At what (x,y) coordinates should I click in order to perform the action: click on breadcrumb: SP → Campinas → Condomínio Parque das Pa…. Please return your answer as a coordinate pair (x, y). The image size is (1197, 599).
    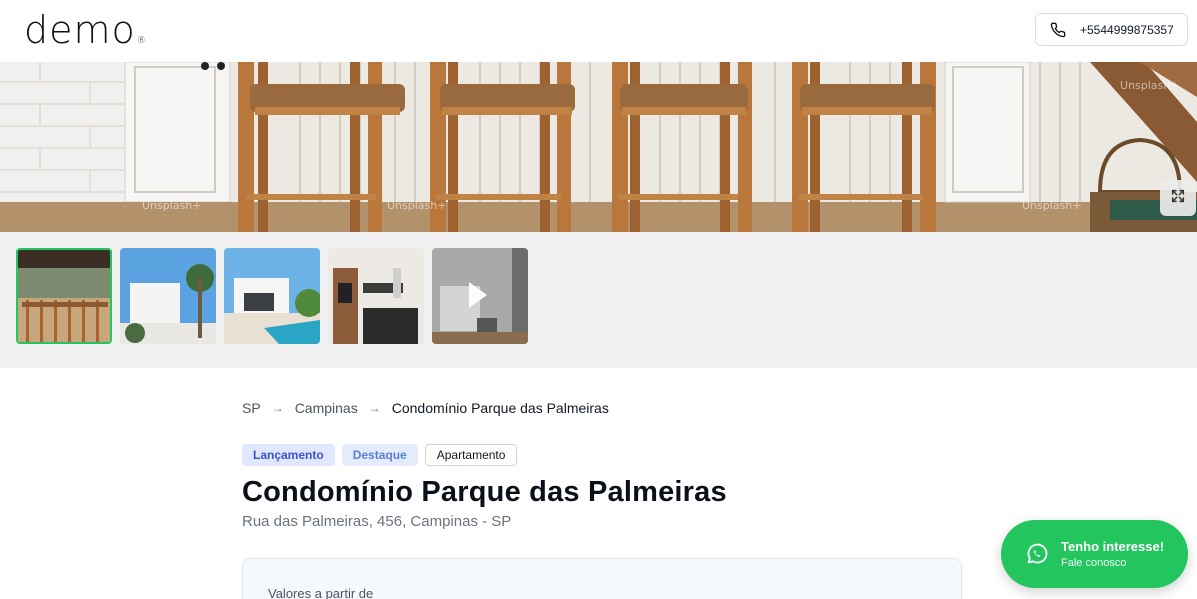
    Looking at the image, I should click on (425, 408).